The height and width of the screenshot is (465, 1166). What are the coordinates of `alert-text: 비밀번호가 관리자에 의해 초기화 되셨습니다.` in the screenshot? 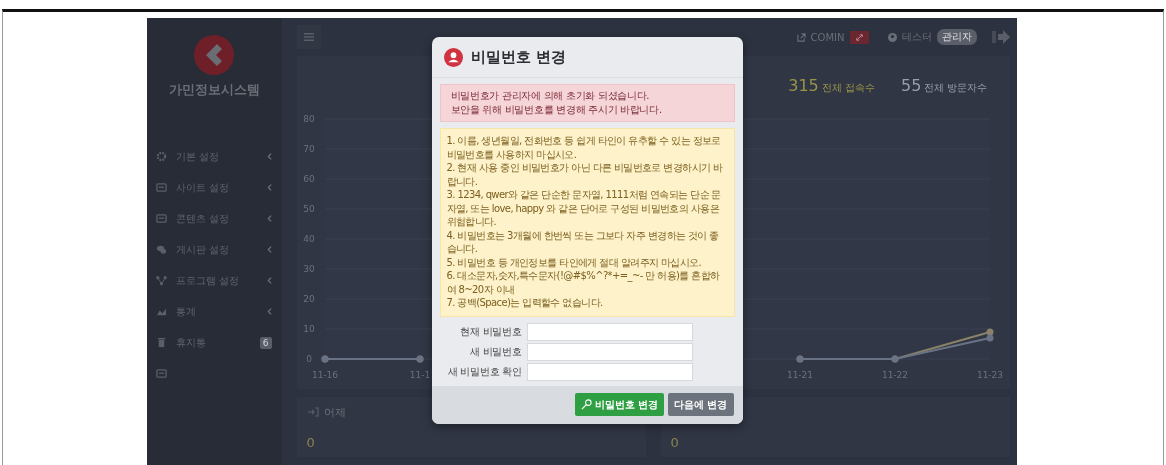 It's located at (550, 96).